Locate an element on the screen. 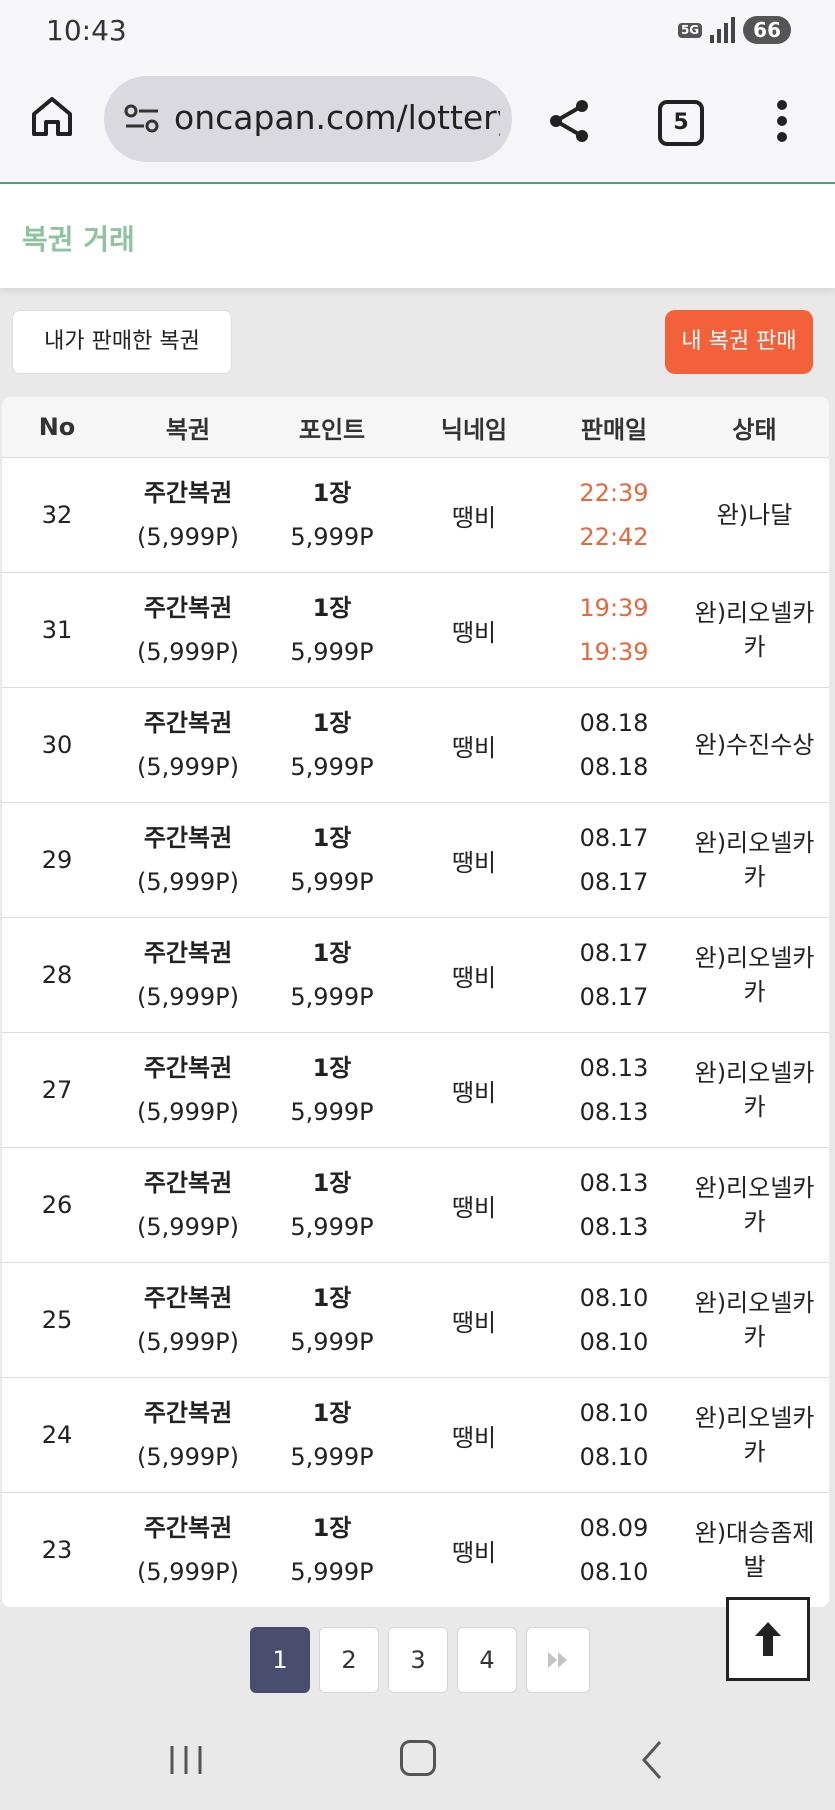 The width and height of the screenshot is (835, 1810). browser-toolbar: oncapan.com/lottery 5 is located at coordinates (417, 123).